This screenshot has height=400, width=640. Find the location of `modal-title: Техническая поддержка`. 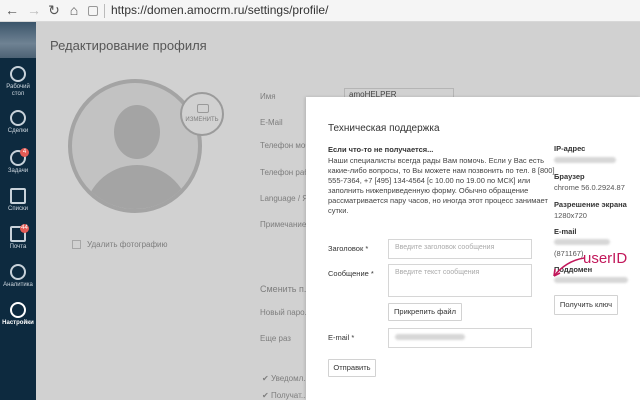

modal-title: Техническая поддержка is located at coordinates (384, 128).